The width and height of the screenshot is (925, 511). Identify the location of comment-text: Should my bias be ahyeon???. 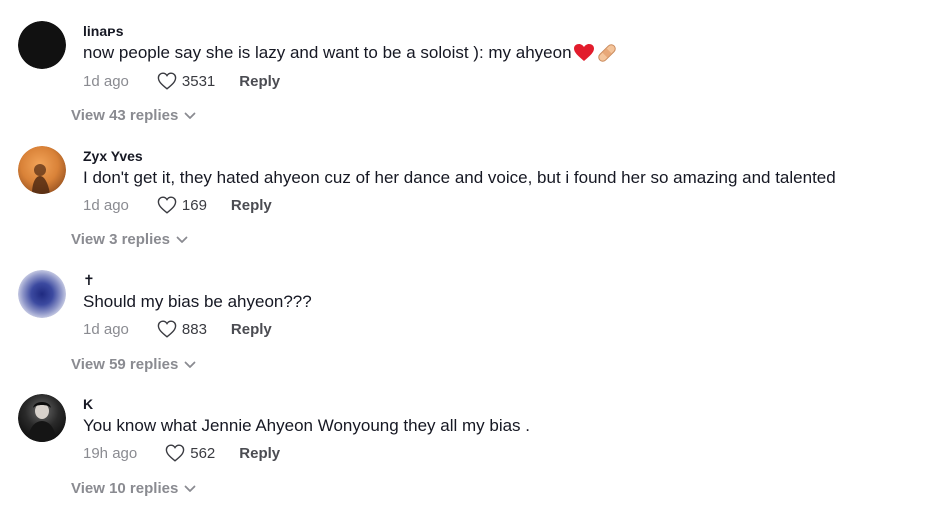
(197, 302).